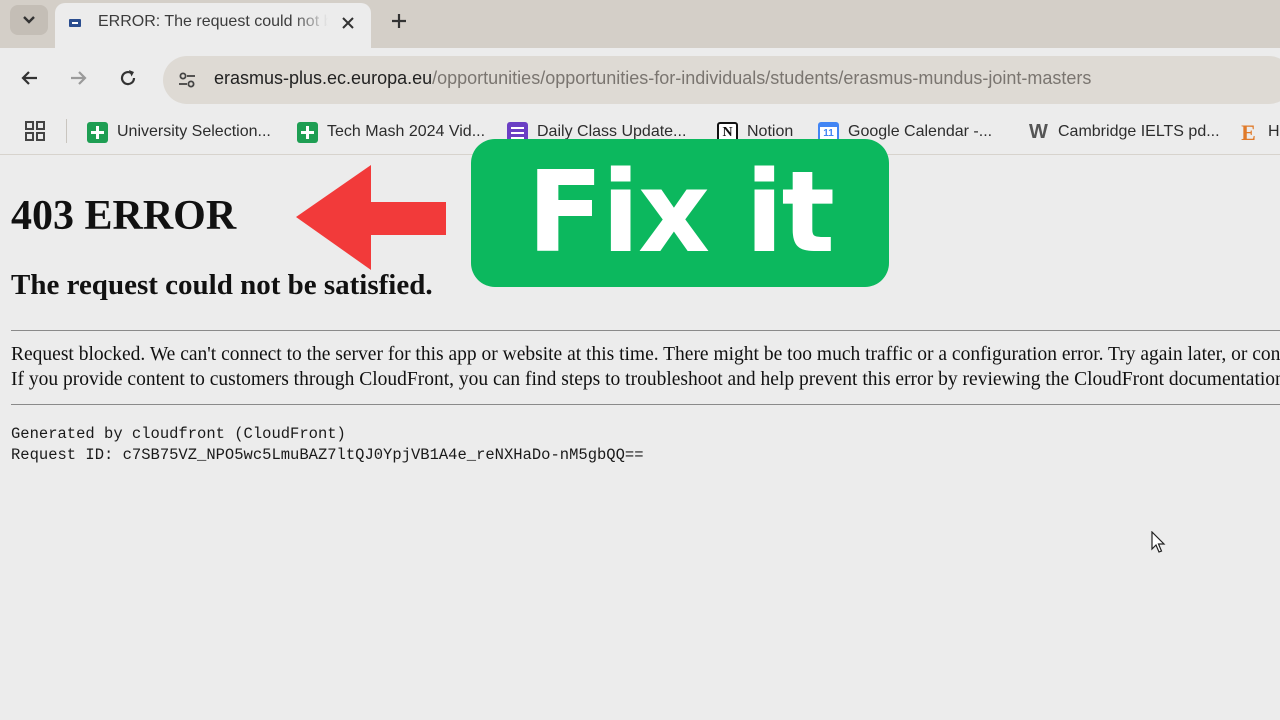  Describe the element at coordinates (66, 131) in the screenshot. I see `bookmarks-separator` at that location.